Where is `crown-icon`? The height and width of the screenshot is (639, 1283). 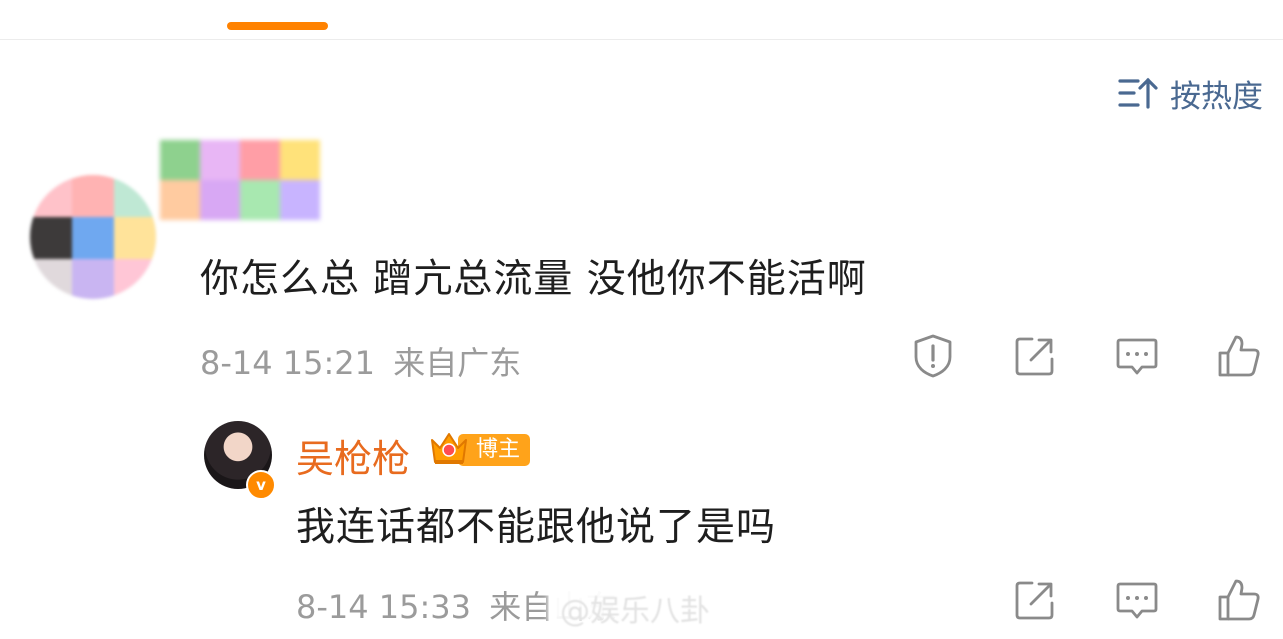
crown-icon is located at coordinates (449, 448).